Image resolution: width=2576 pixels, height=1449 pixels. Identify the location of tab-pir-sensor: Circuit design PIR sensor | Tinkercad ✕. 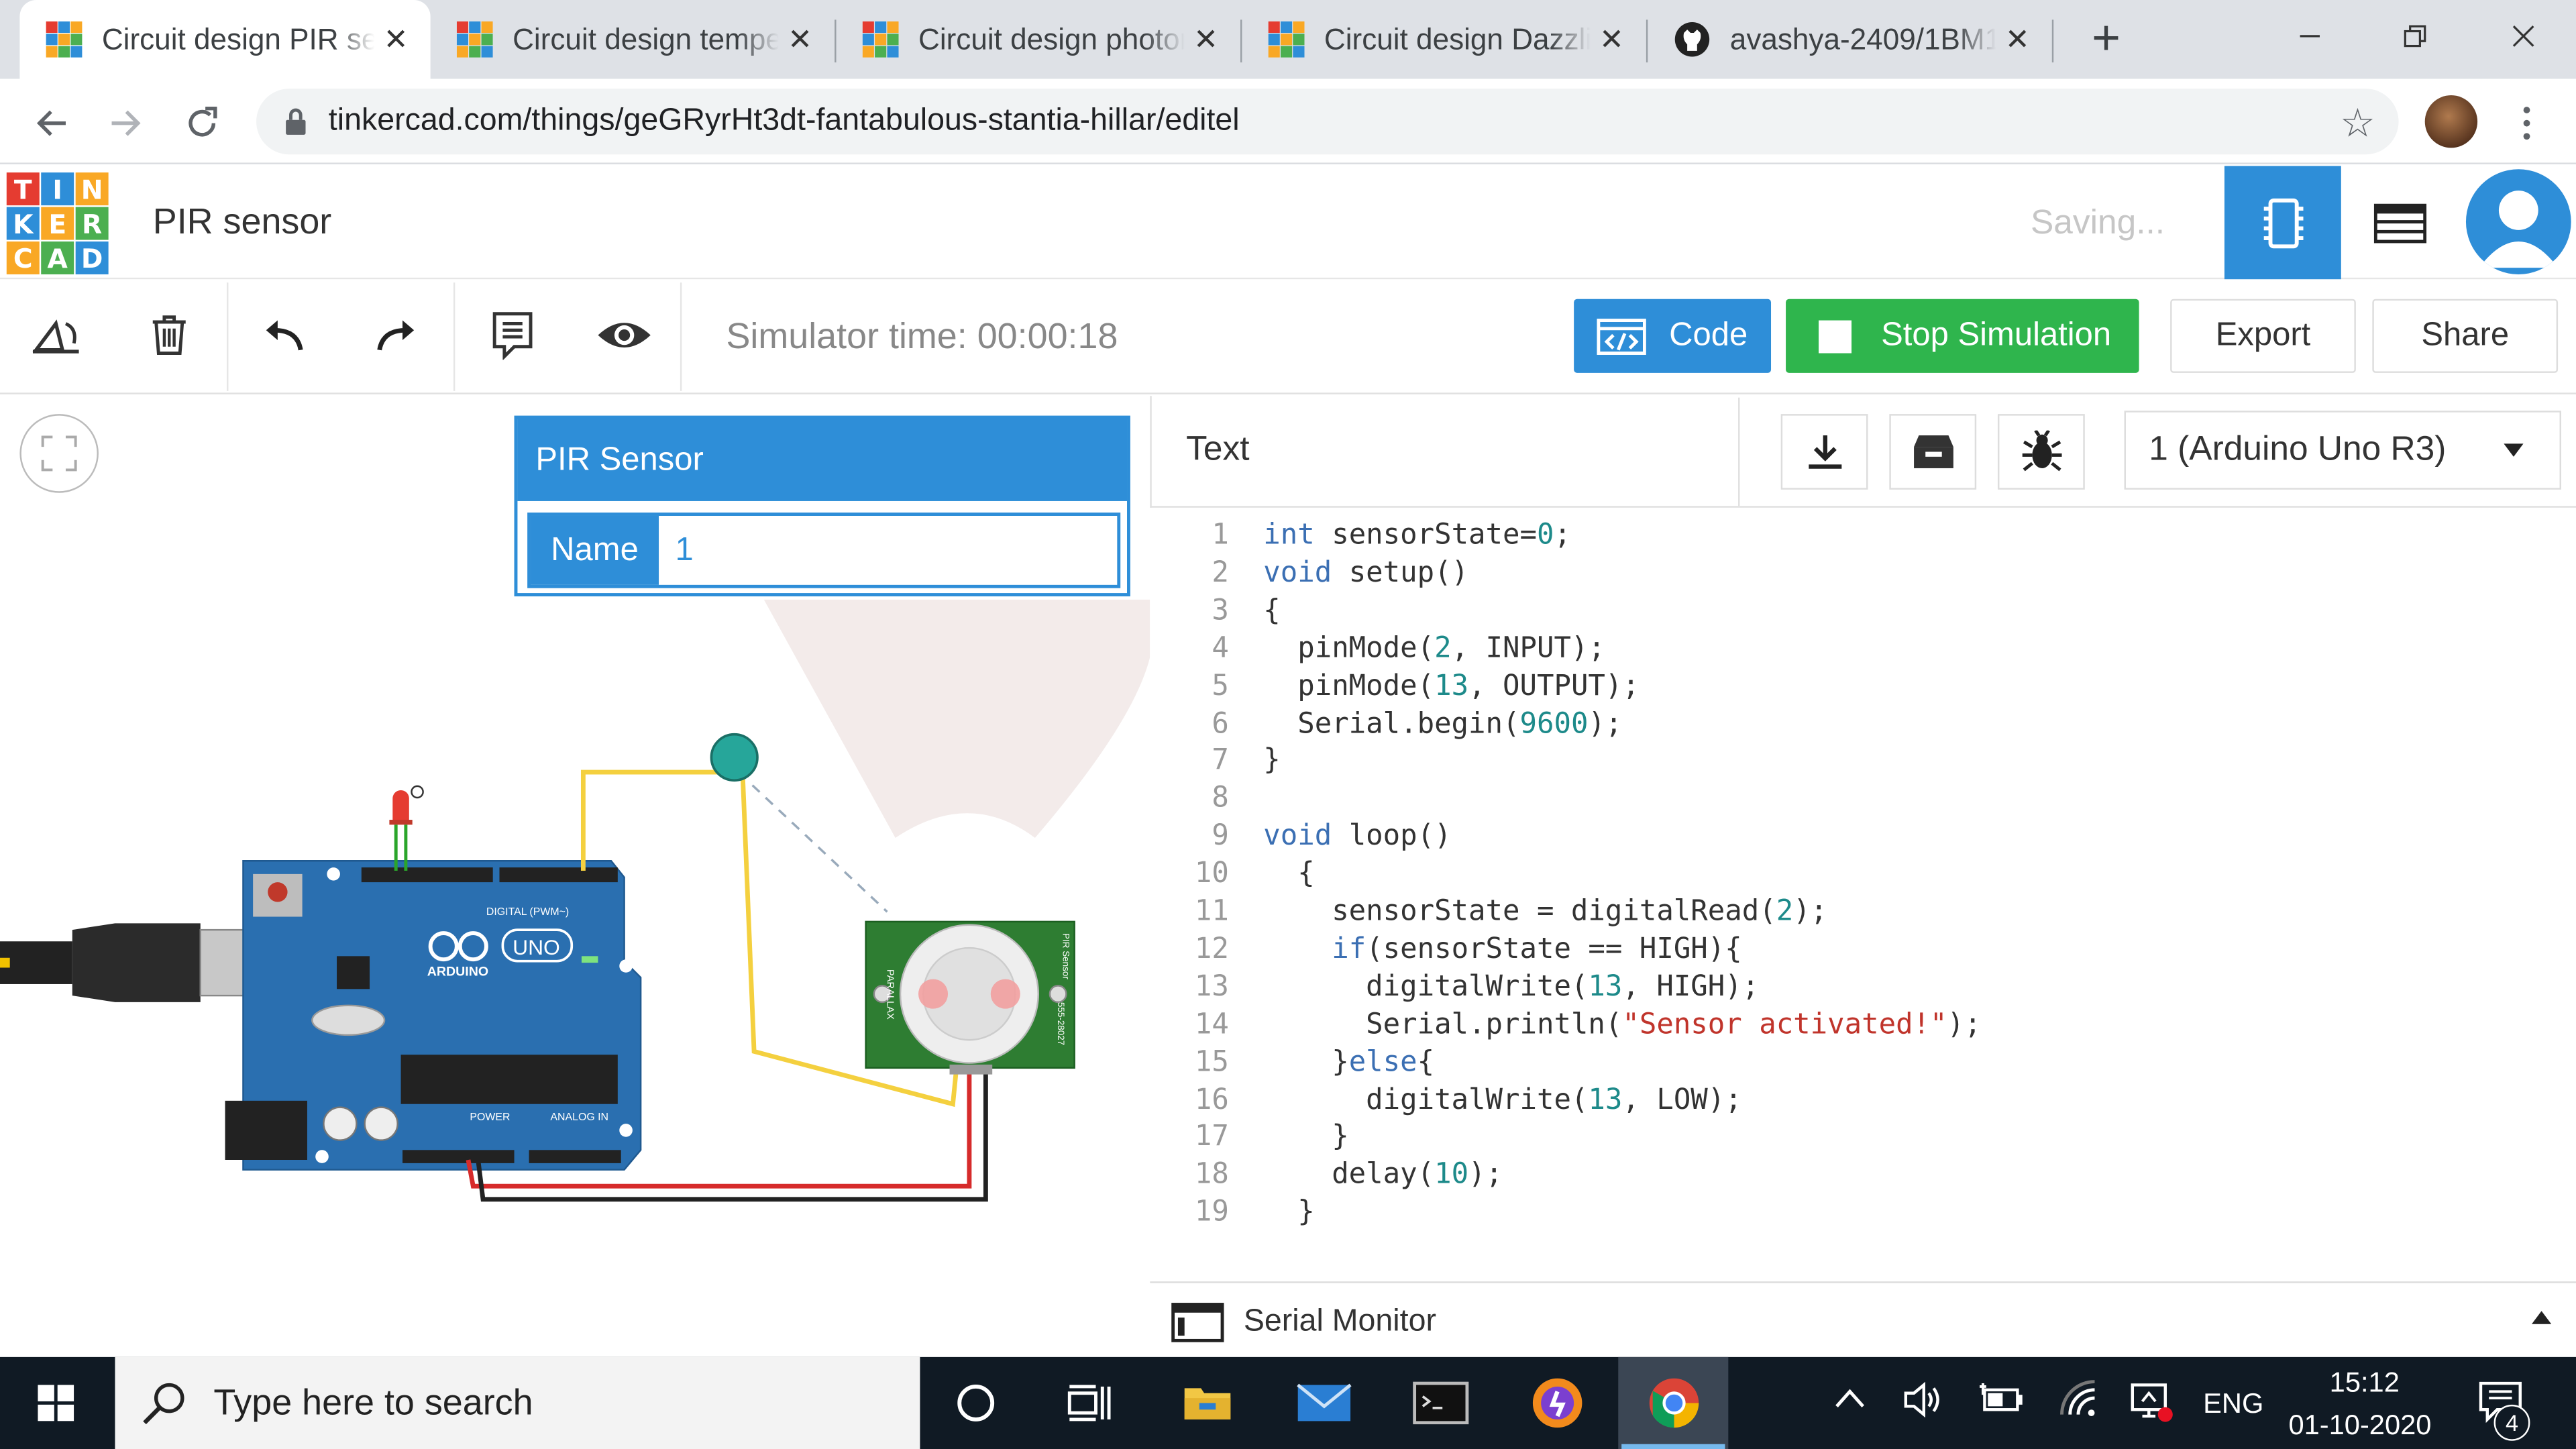
(225, 39).